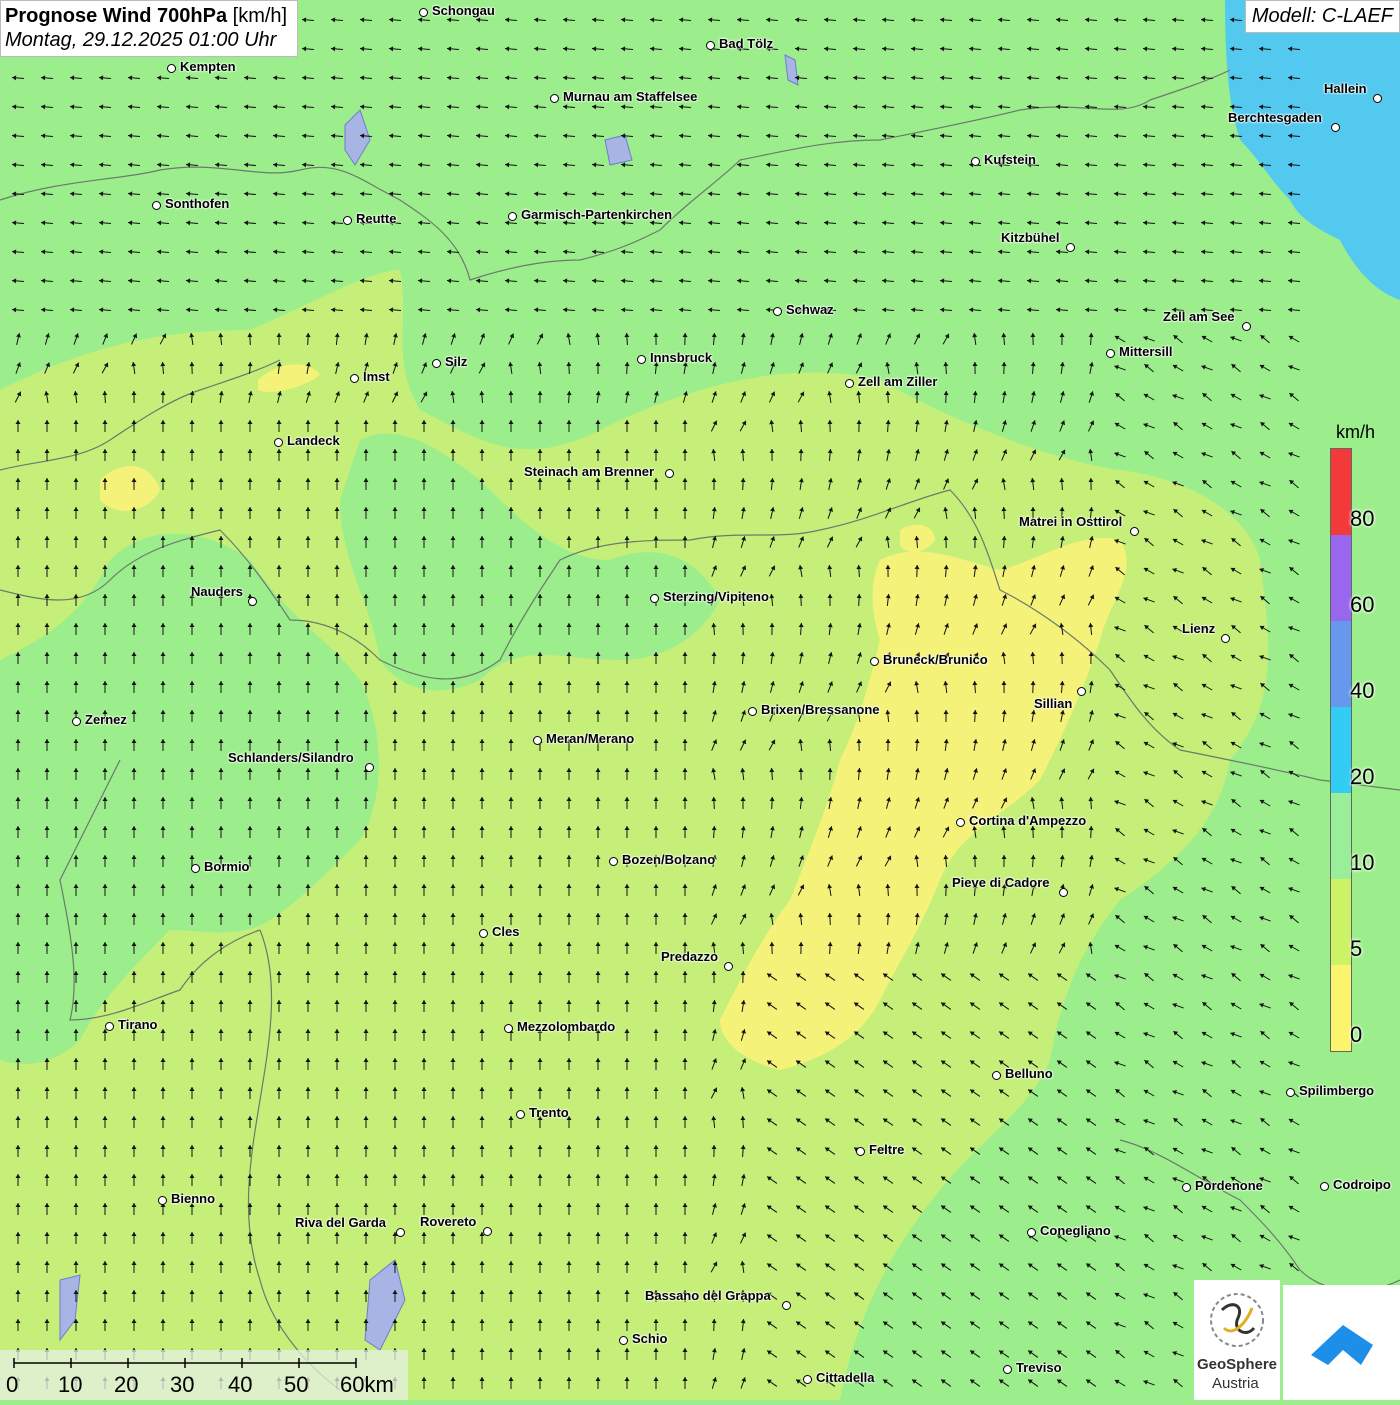  What do you see at coordinates (376, 376) in the screenshot?
I see `city-label: Imst` at bounding box center [376, 376].